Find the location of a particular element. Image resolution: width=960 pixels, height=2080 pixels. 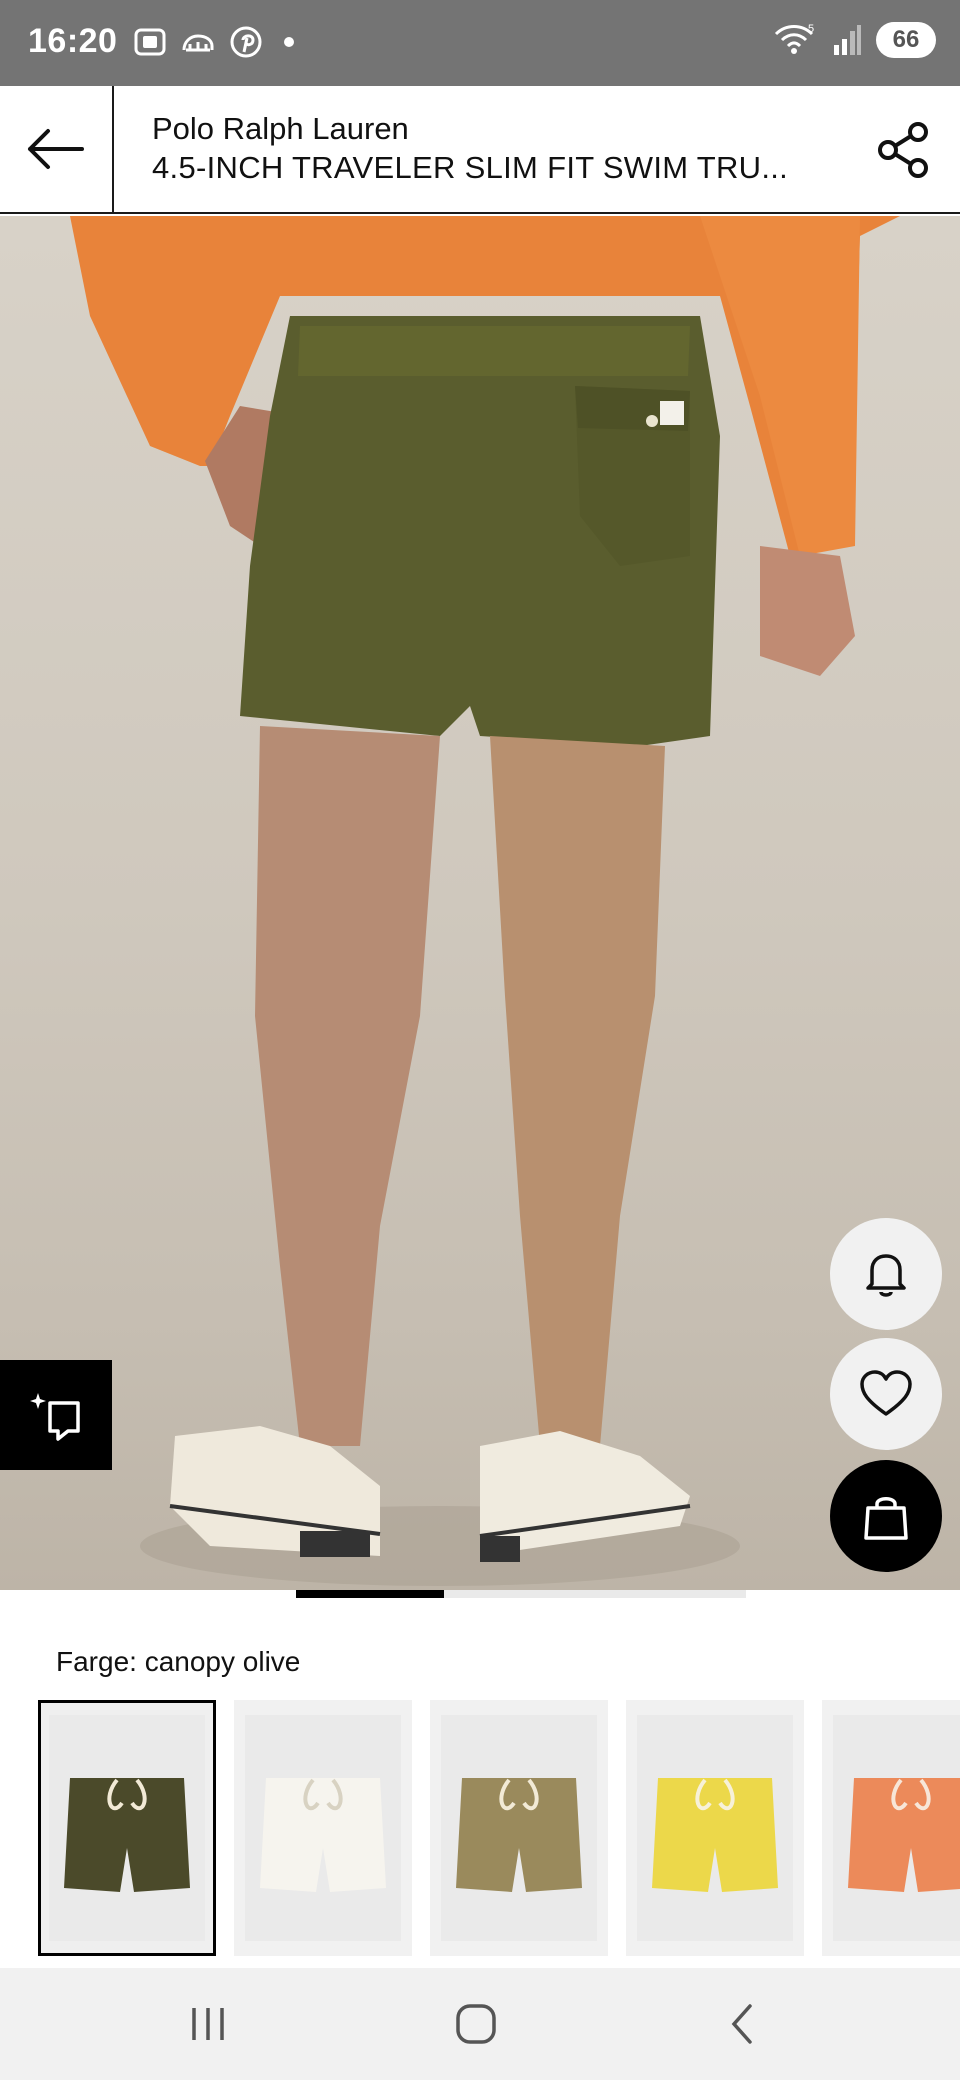

share-icon is located at coordinates (903, 150).